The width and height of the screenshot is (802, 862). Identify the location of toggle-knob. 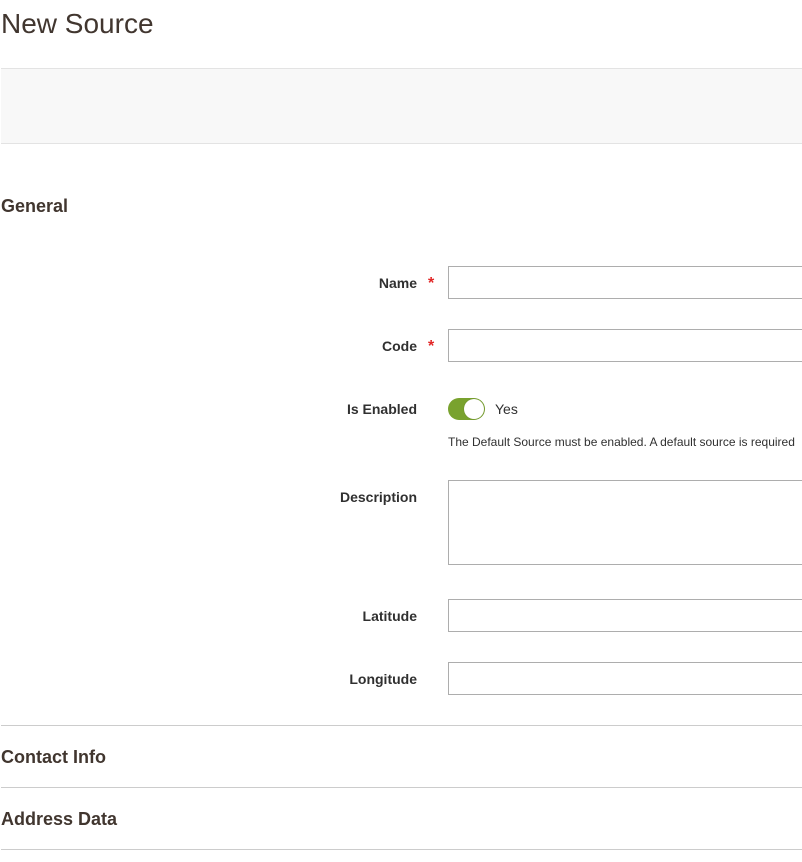
(474, 409).